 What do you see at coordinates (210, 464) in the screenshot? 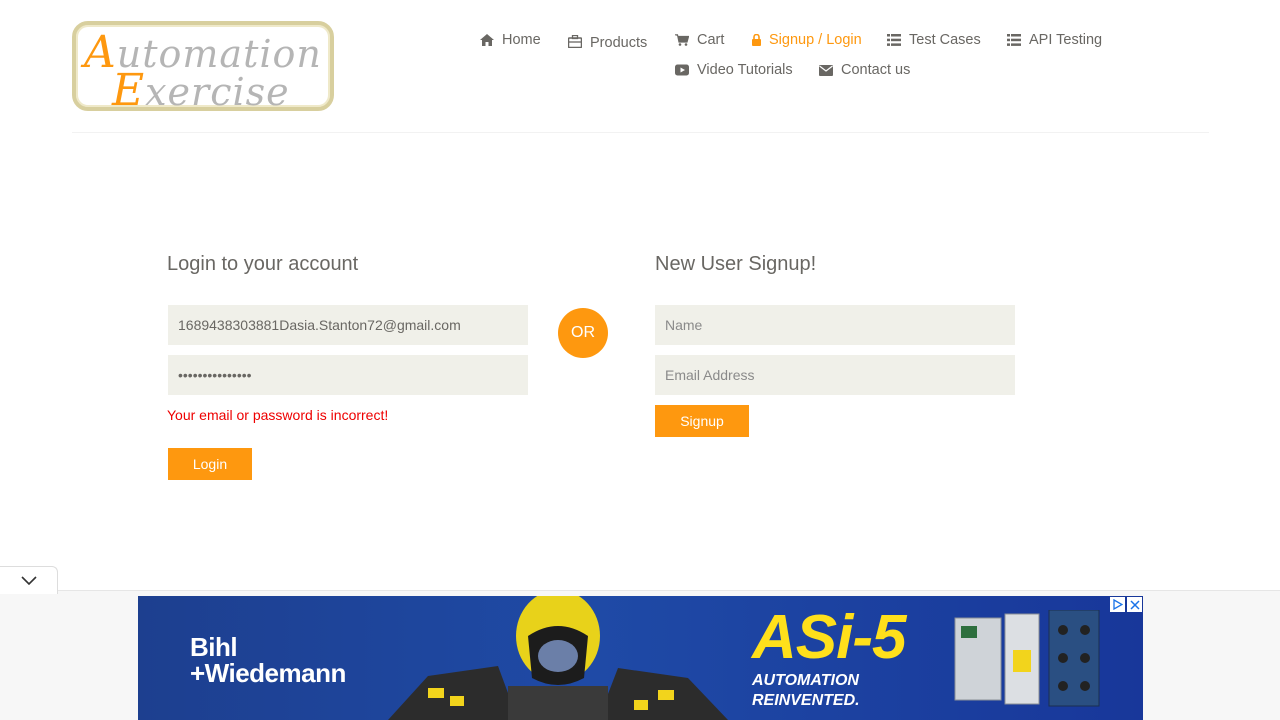
I see `login-button: Login` at bounding box center [210, 464].